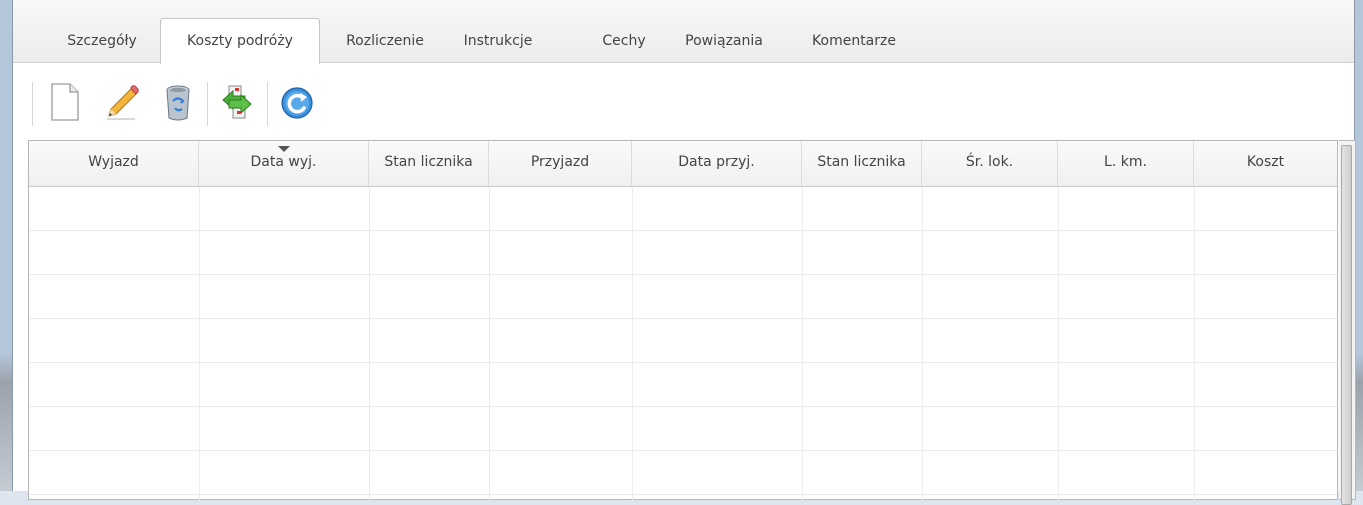 The width and height of the screenshot is (1363, 505). I want to click on sort-descending-icon, so click(283, 149).